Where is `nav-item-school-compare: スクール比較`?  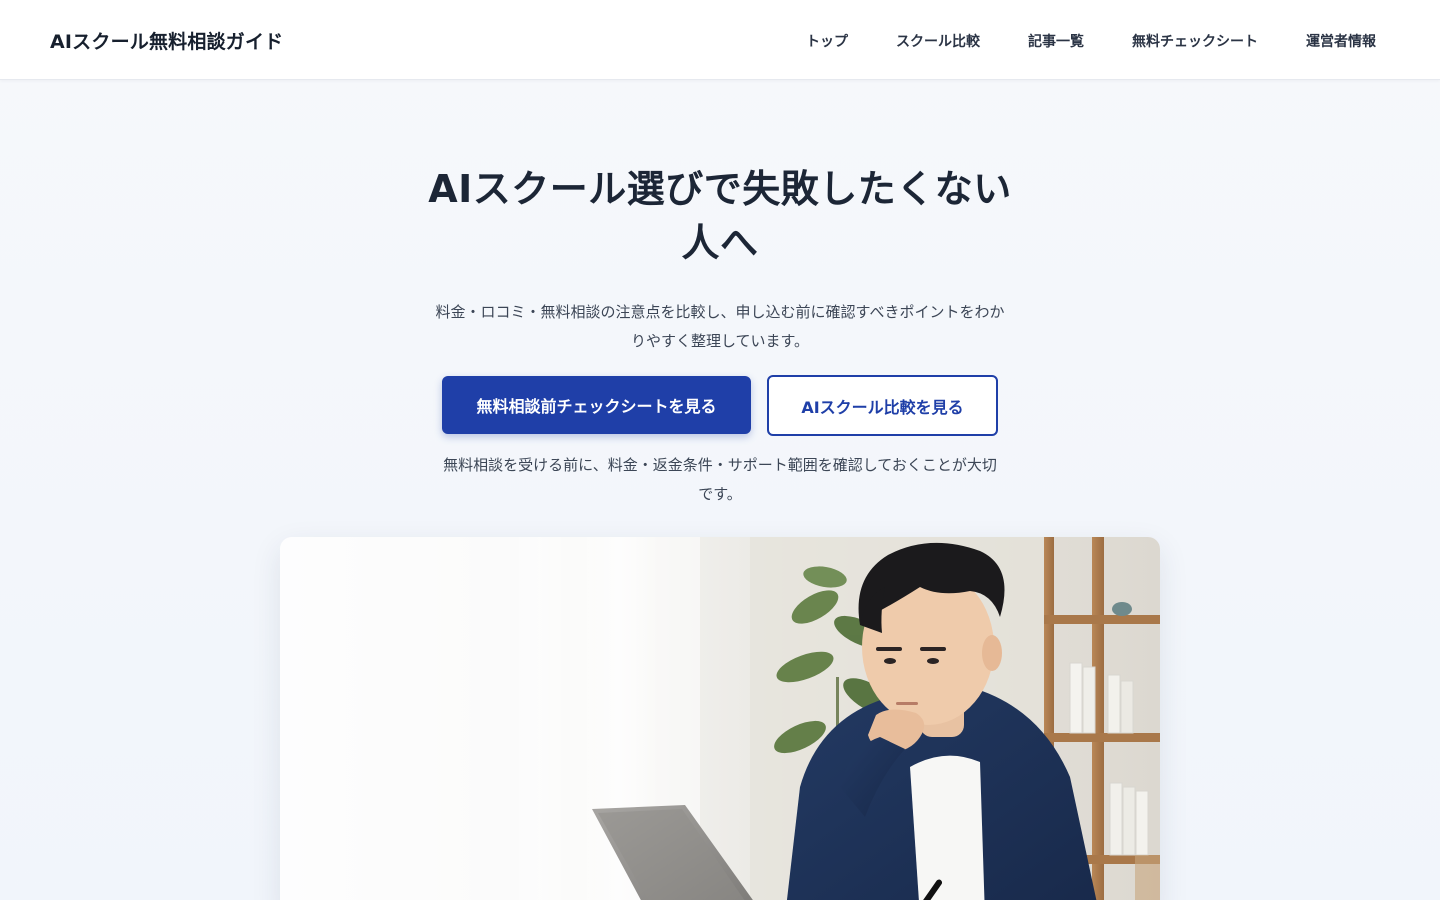 nav-item-school-compare: スクール比較 is located at coordinates (938, 41).